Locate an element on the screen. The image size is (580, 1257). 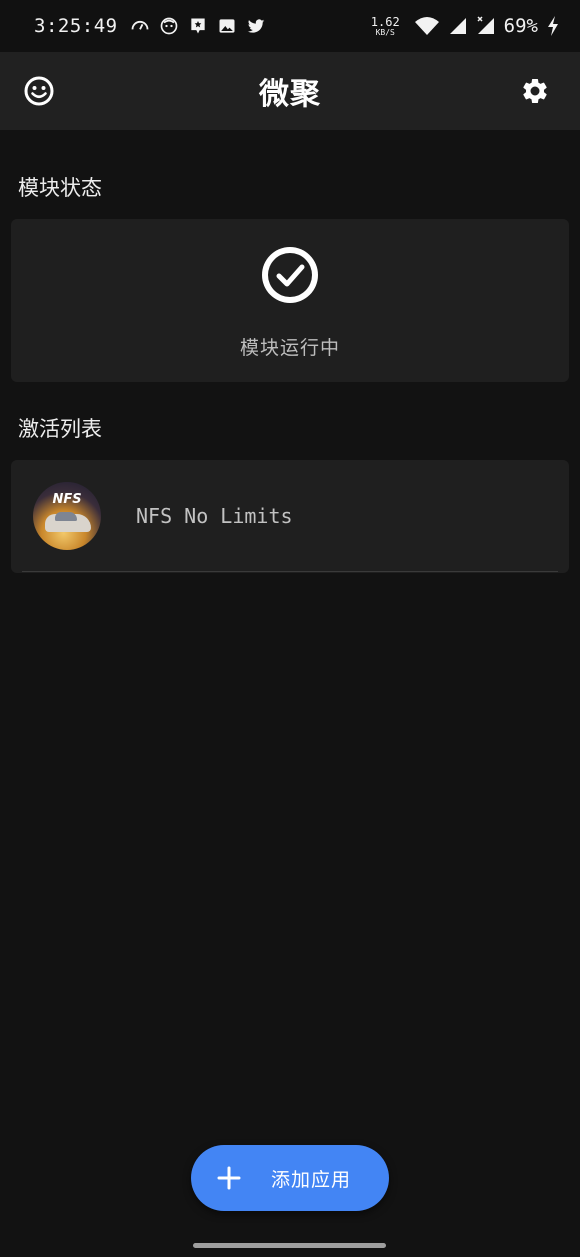
app-bar: 微聚 is located at coordinates (290, 91).